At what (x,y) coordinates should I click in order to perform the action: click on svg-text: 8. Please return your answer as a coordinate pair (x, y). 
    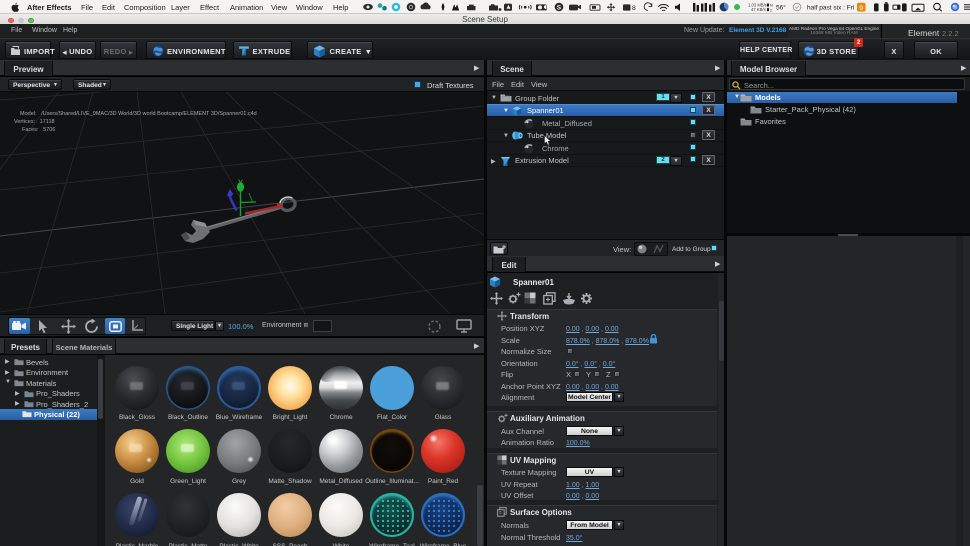
    Looking at the image, I should click on (634, 7).